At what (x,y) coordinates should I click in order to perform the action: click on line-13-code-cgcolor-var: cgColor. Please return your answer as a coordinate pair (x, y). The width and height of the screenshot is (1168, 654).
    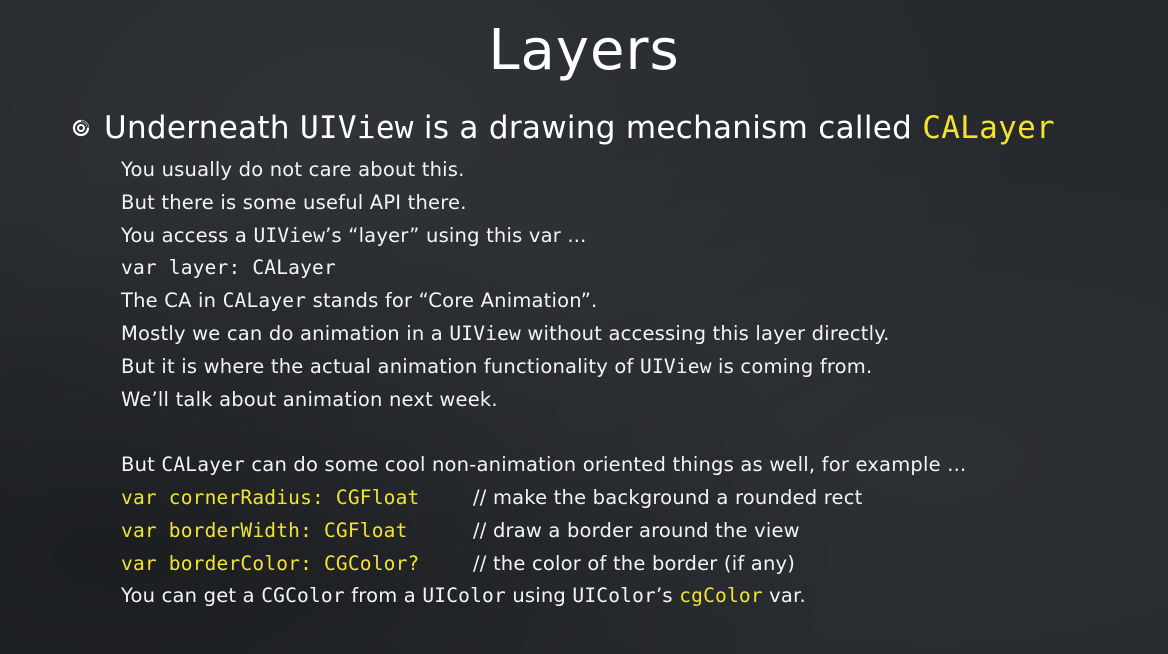
    Looking at the image, I should click on (721, 596).